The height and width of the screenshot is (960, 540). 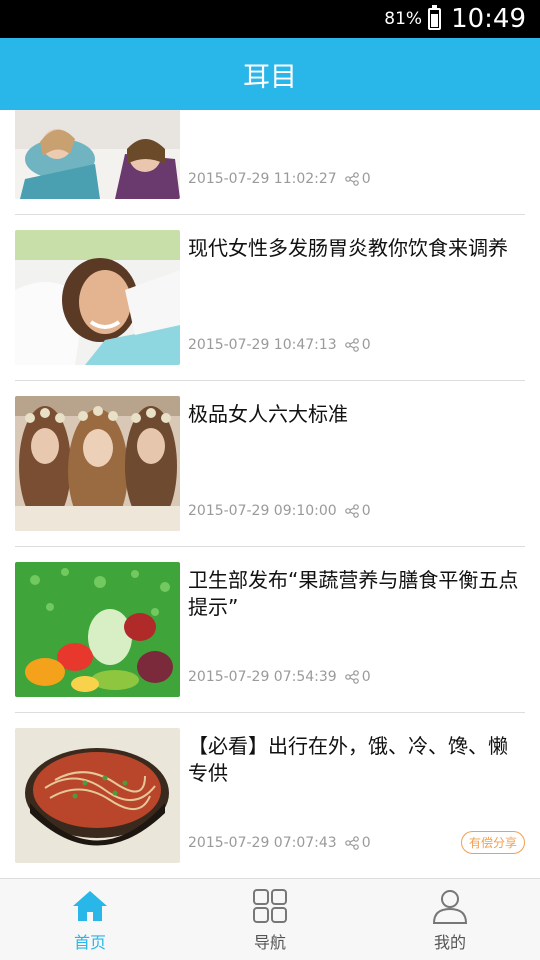 I want to click on news-meta: 2015-07-29 10:47:13 0, so click(x=279, y=345).